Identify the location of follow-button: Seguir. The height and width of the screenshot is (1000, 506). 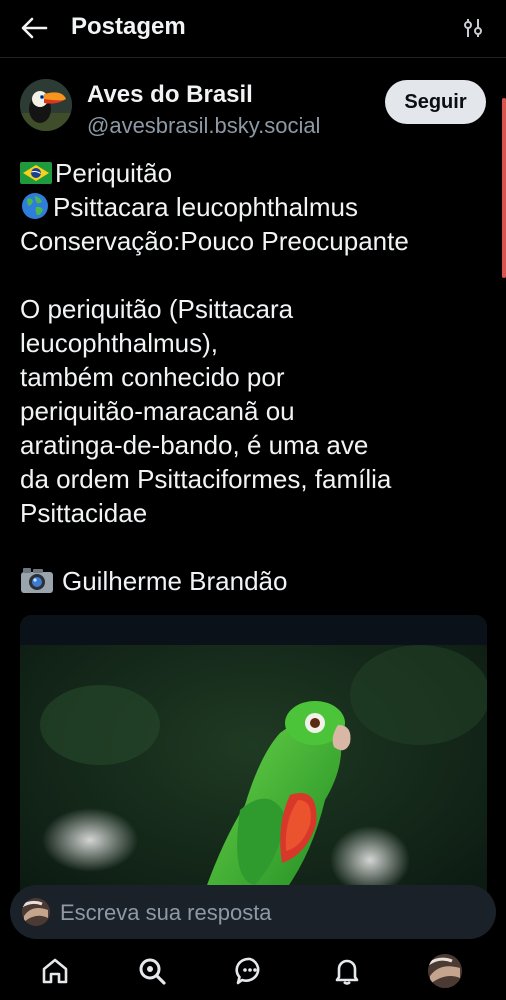
(435, 102).